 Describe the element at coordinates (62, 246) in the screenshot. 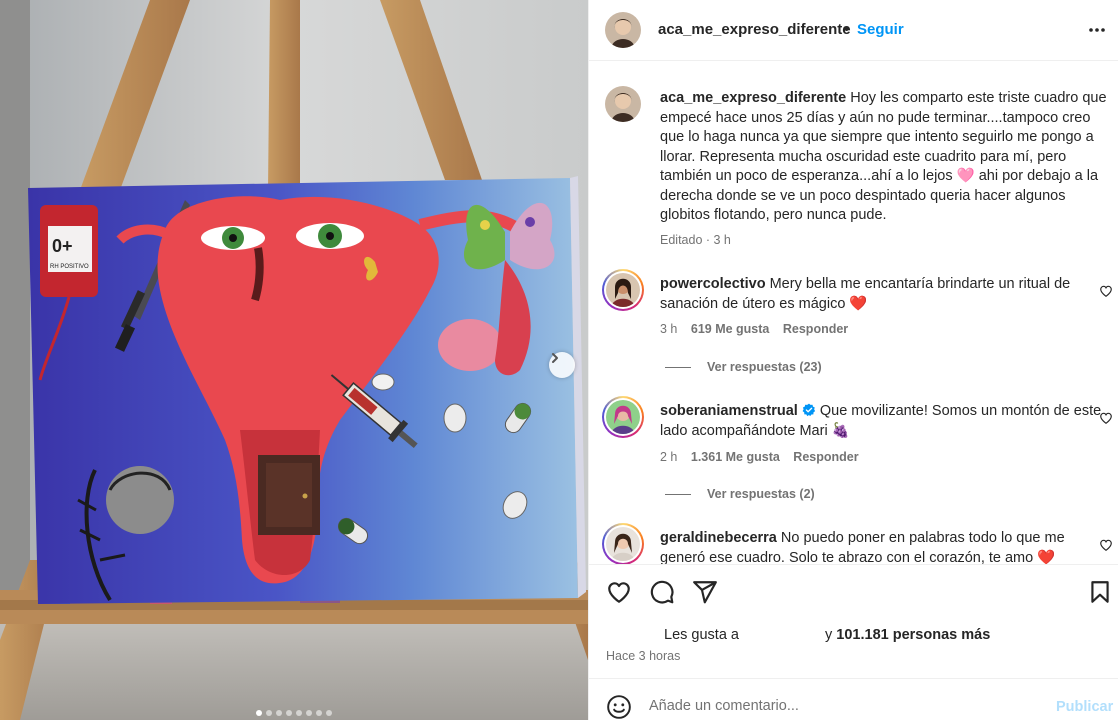

I see `blood-bag-type: 0+` at that location.